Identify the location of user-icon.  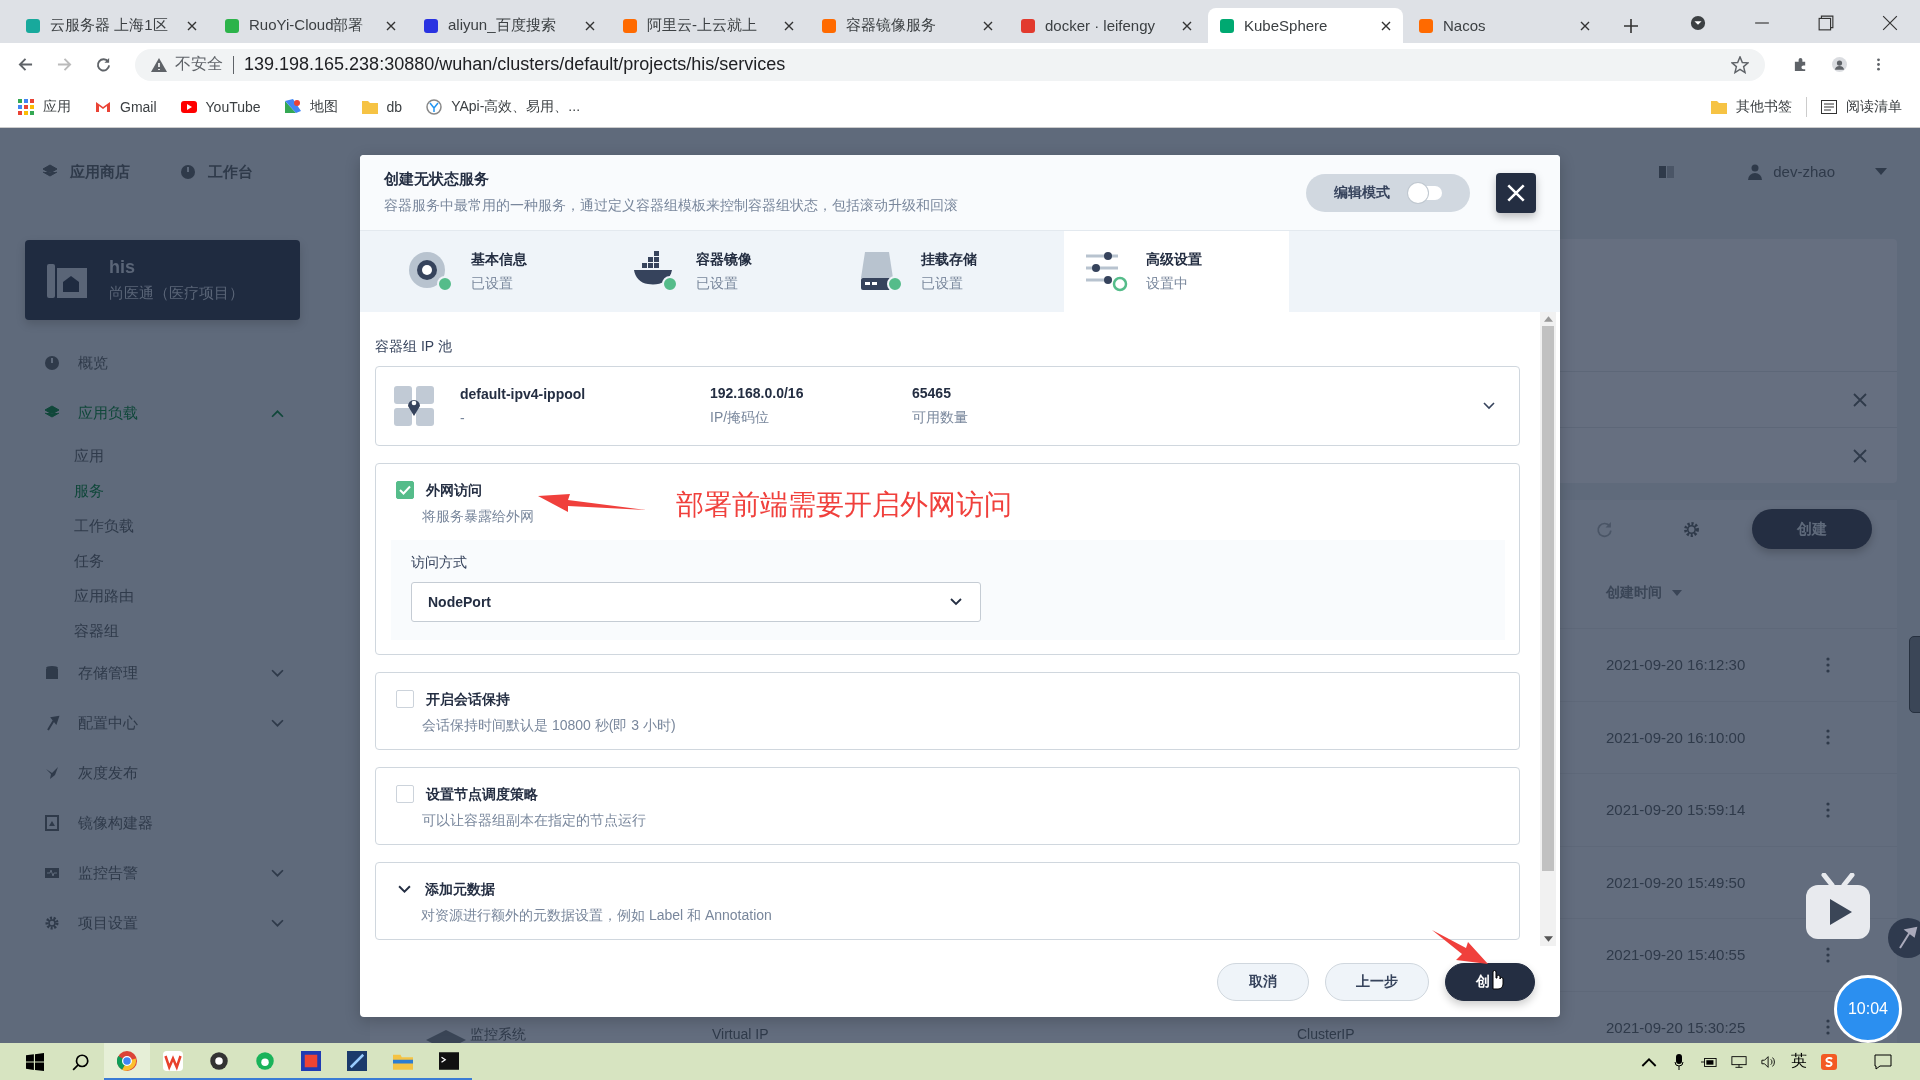
(1755, 171).